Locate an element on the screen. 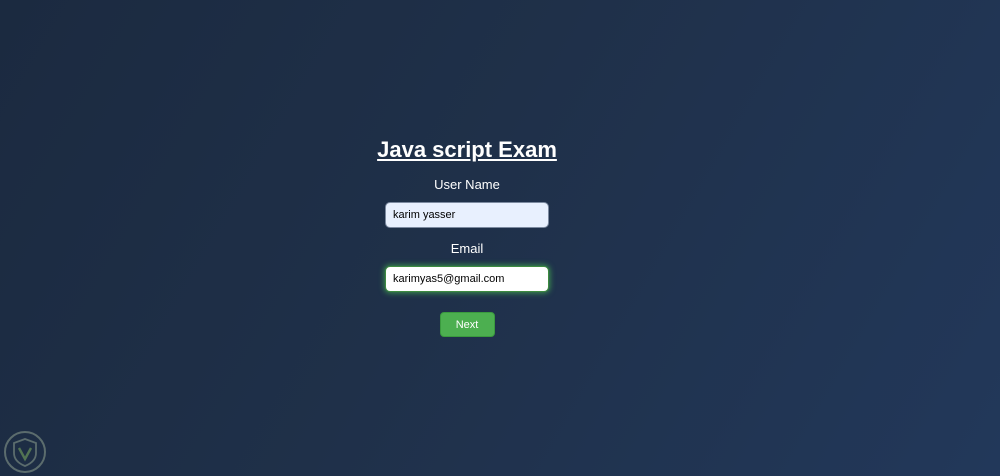  next-button: Next is located at coordinates (467, 324).